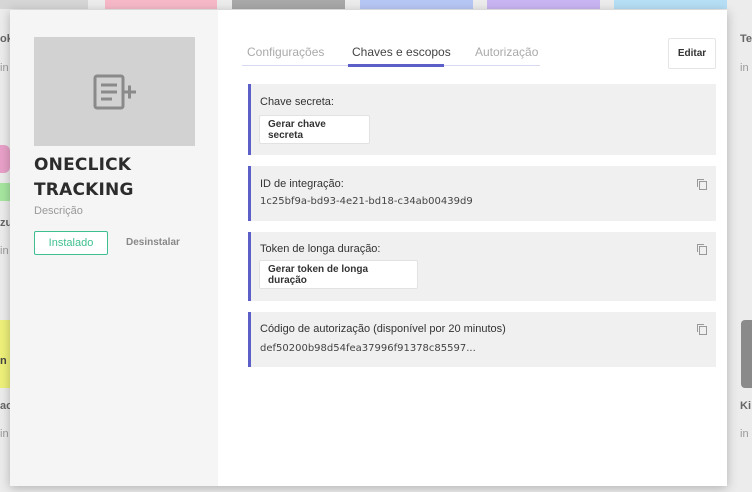 Image resolution: width=752 pixels, height=492 pixels. Describe the element at coordinates (320, 249) in the screenshot. I see `long-token-label: Token de longa duração:` at that location.